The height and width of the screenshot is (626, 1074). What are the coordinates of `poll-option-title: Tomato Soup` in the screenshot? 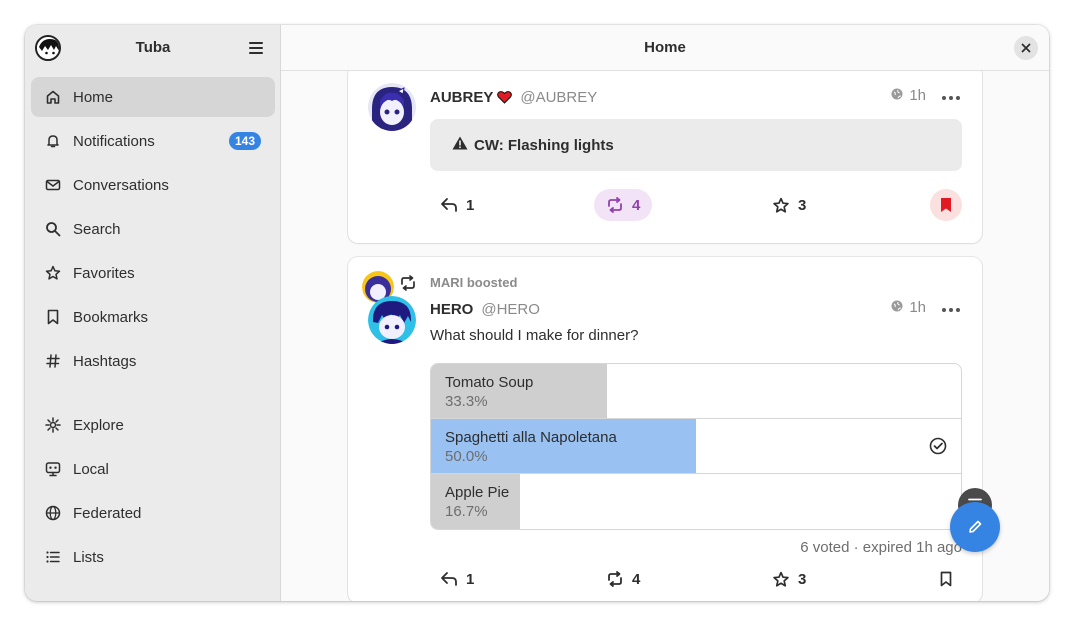 It's located at (489, 382).